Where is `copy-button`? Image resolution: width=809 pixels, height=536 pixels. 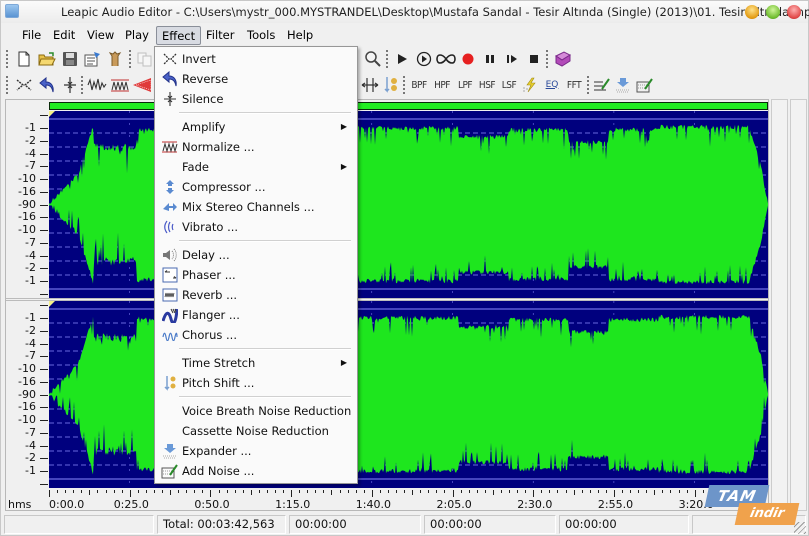 copy-button is located at coordinates (145, 59).